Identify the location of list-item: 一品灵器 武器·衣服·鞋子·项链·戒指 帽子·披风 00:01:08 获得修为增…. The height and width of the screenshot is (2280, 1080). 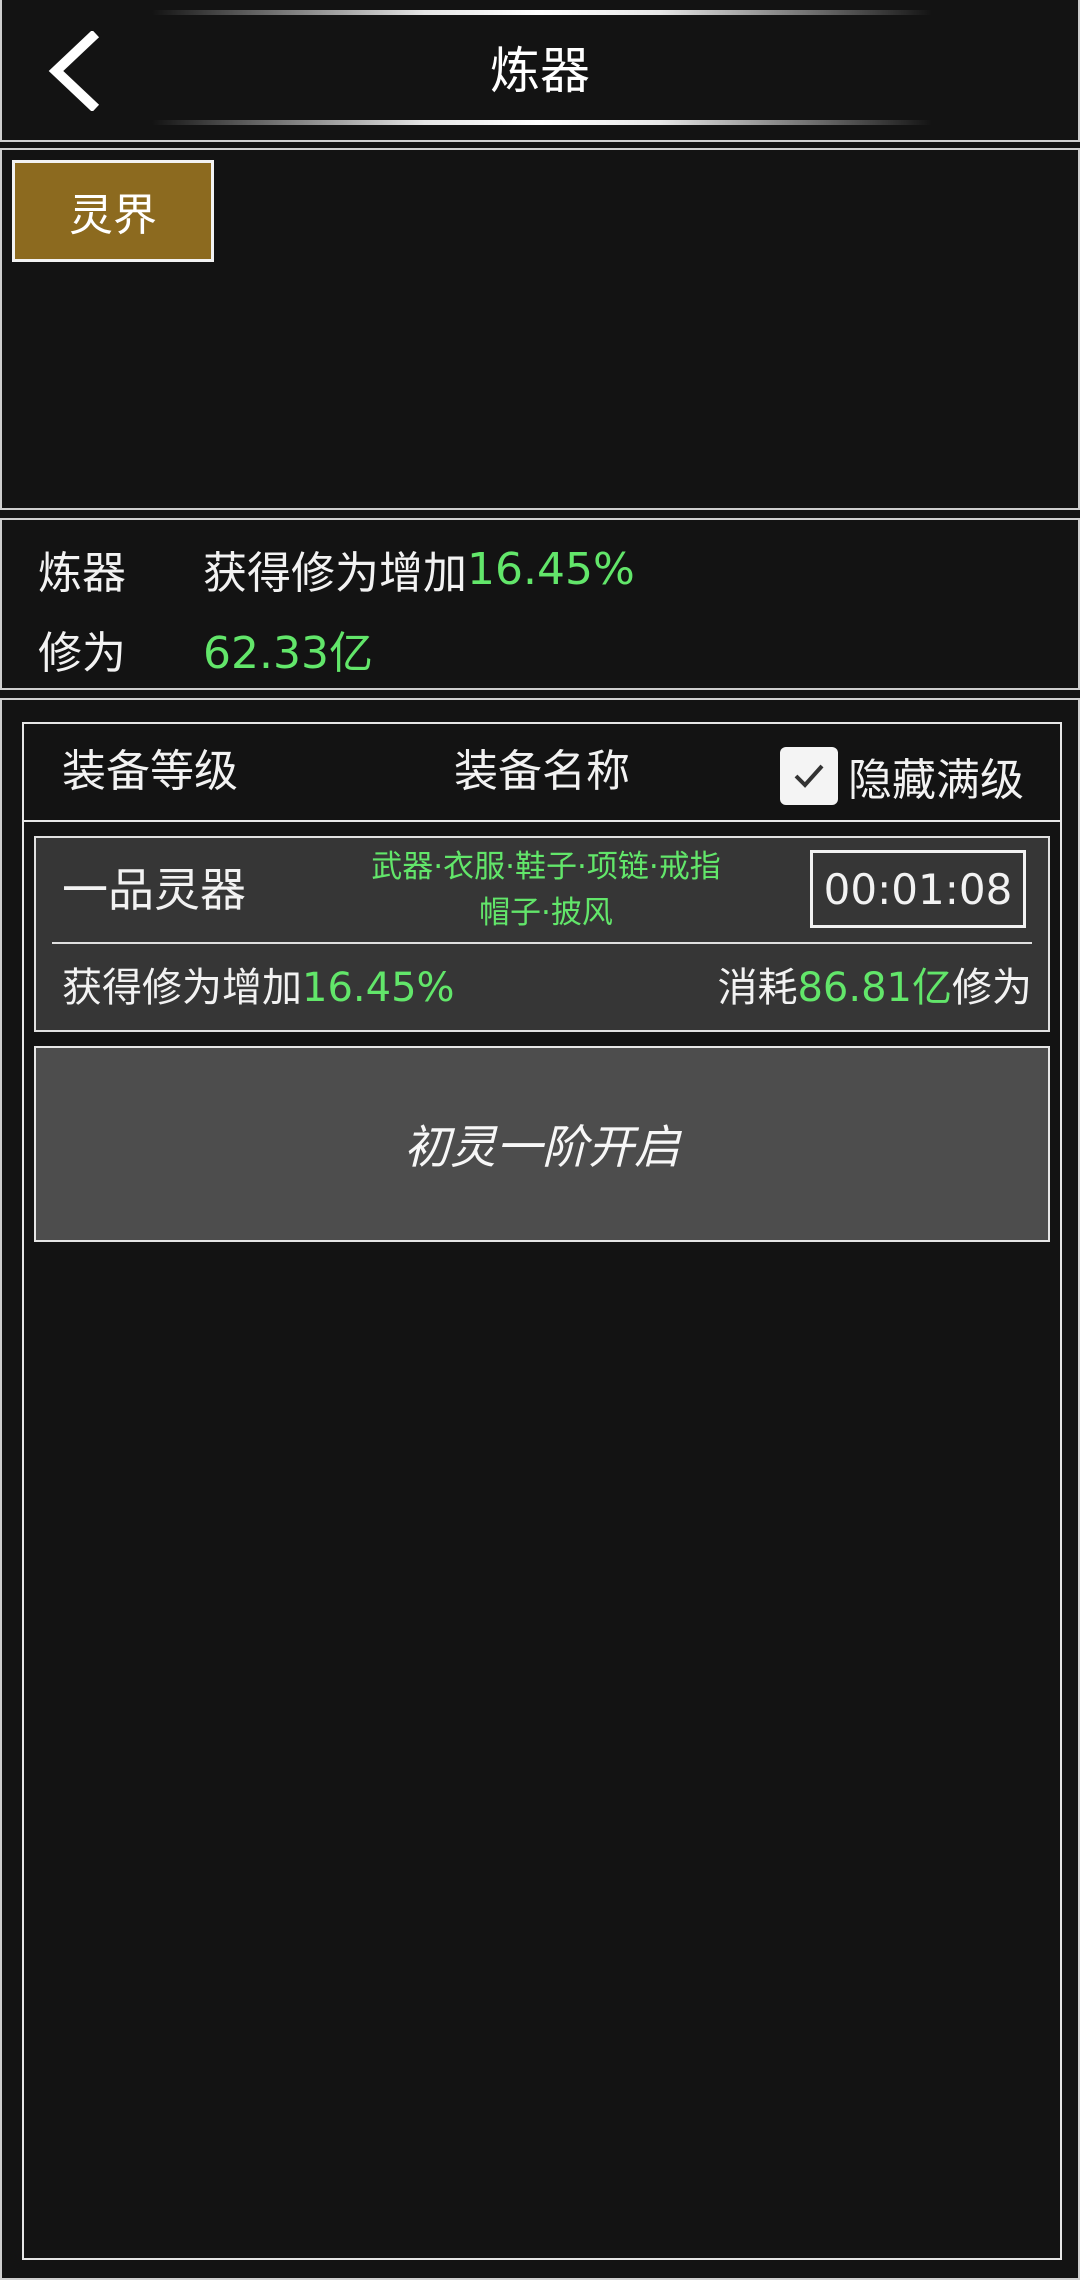
(542, 934).